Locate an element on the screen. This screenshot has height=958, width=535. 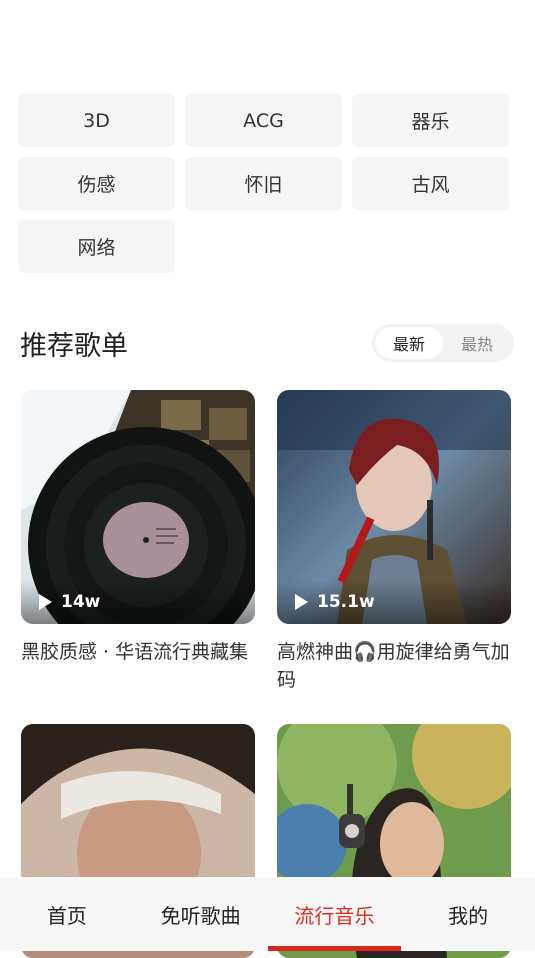
tag-sad: 伤感 is located at coordinates (96, 183).